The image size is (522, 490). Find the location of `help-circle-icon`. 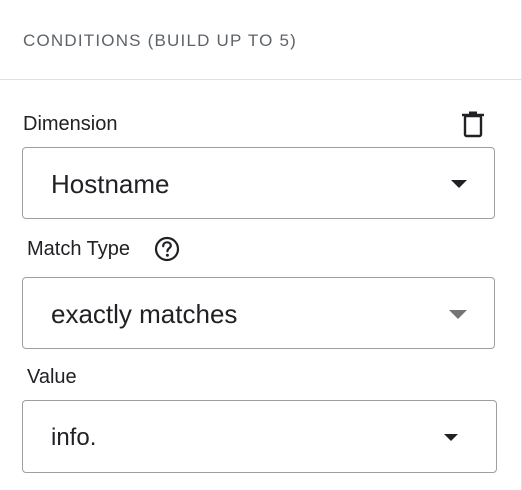

help-circle-icon is located at coordinates (167, 249).